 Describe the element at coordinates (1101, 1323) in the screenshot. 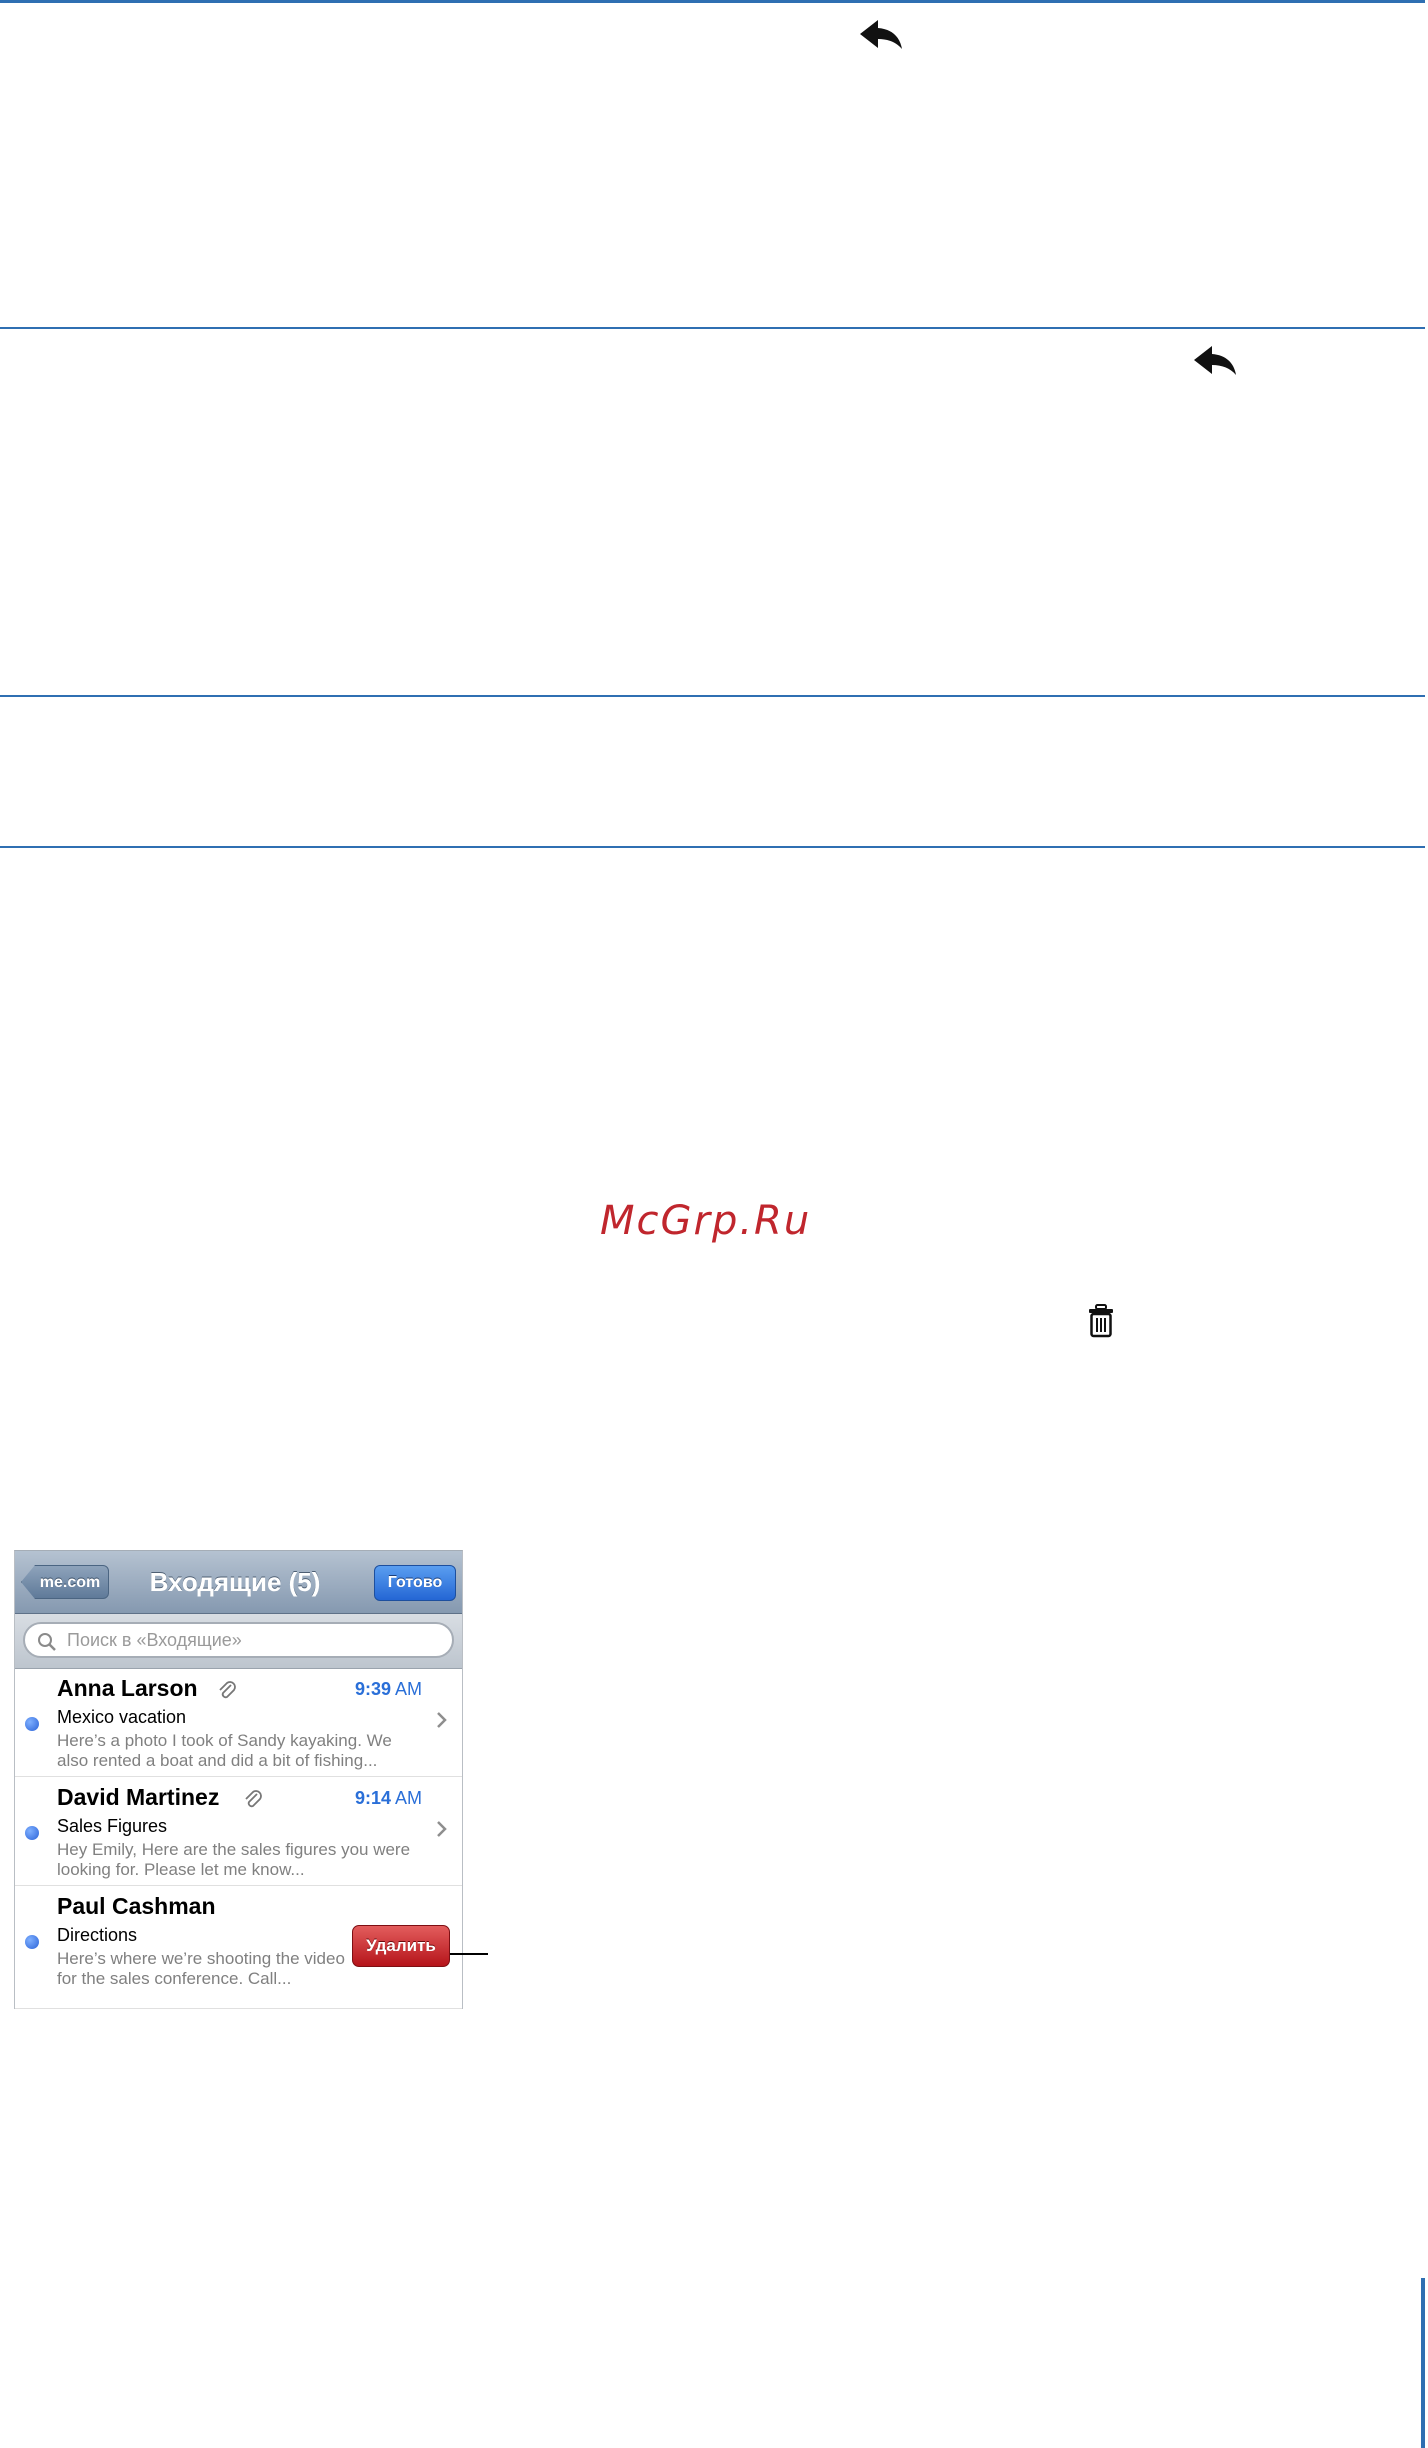

I see `trash-icon` at that location.